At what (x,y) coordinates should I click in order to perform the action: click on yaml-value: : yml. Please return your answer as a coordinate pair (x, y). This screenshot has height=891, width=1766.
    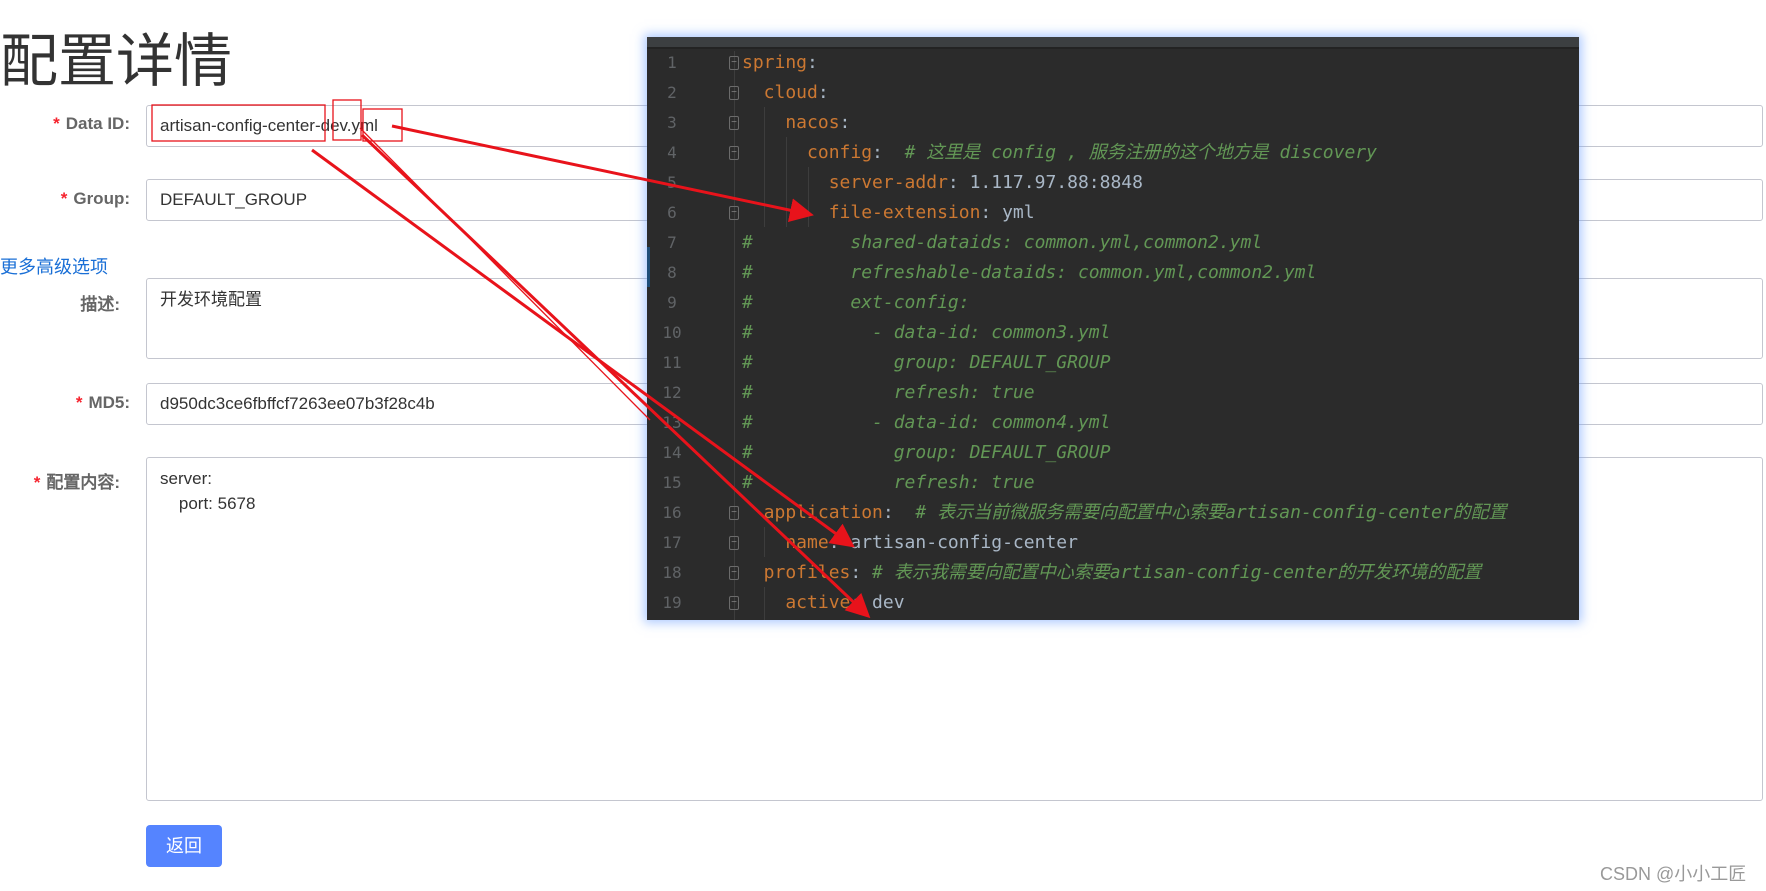
    Looking at the image, I should click on (1007, 212).